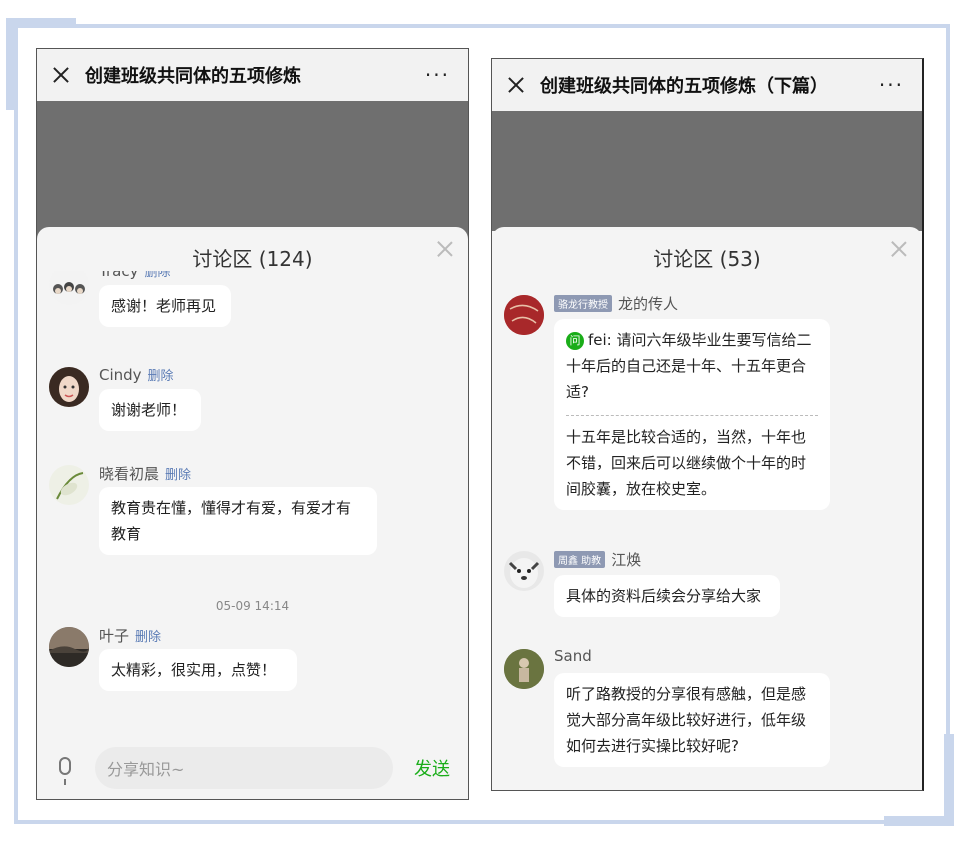  Describe the element at coordinates (667, 596) in the screenshot. I see `comment-bubble: 具体的资料后续会分享给大家` at that location.